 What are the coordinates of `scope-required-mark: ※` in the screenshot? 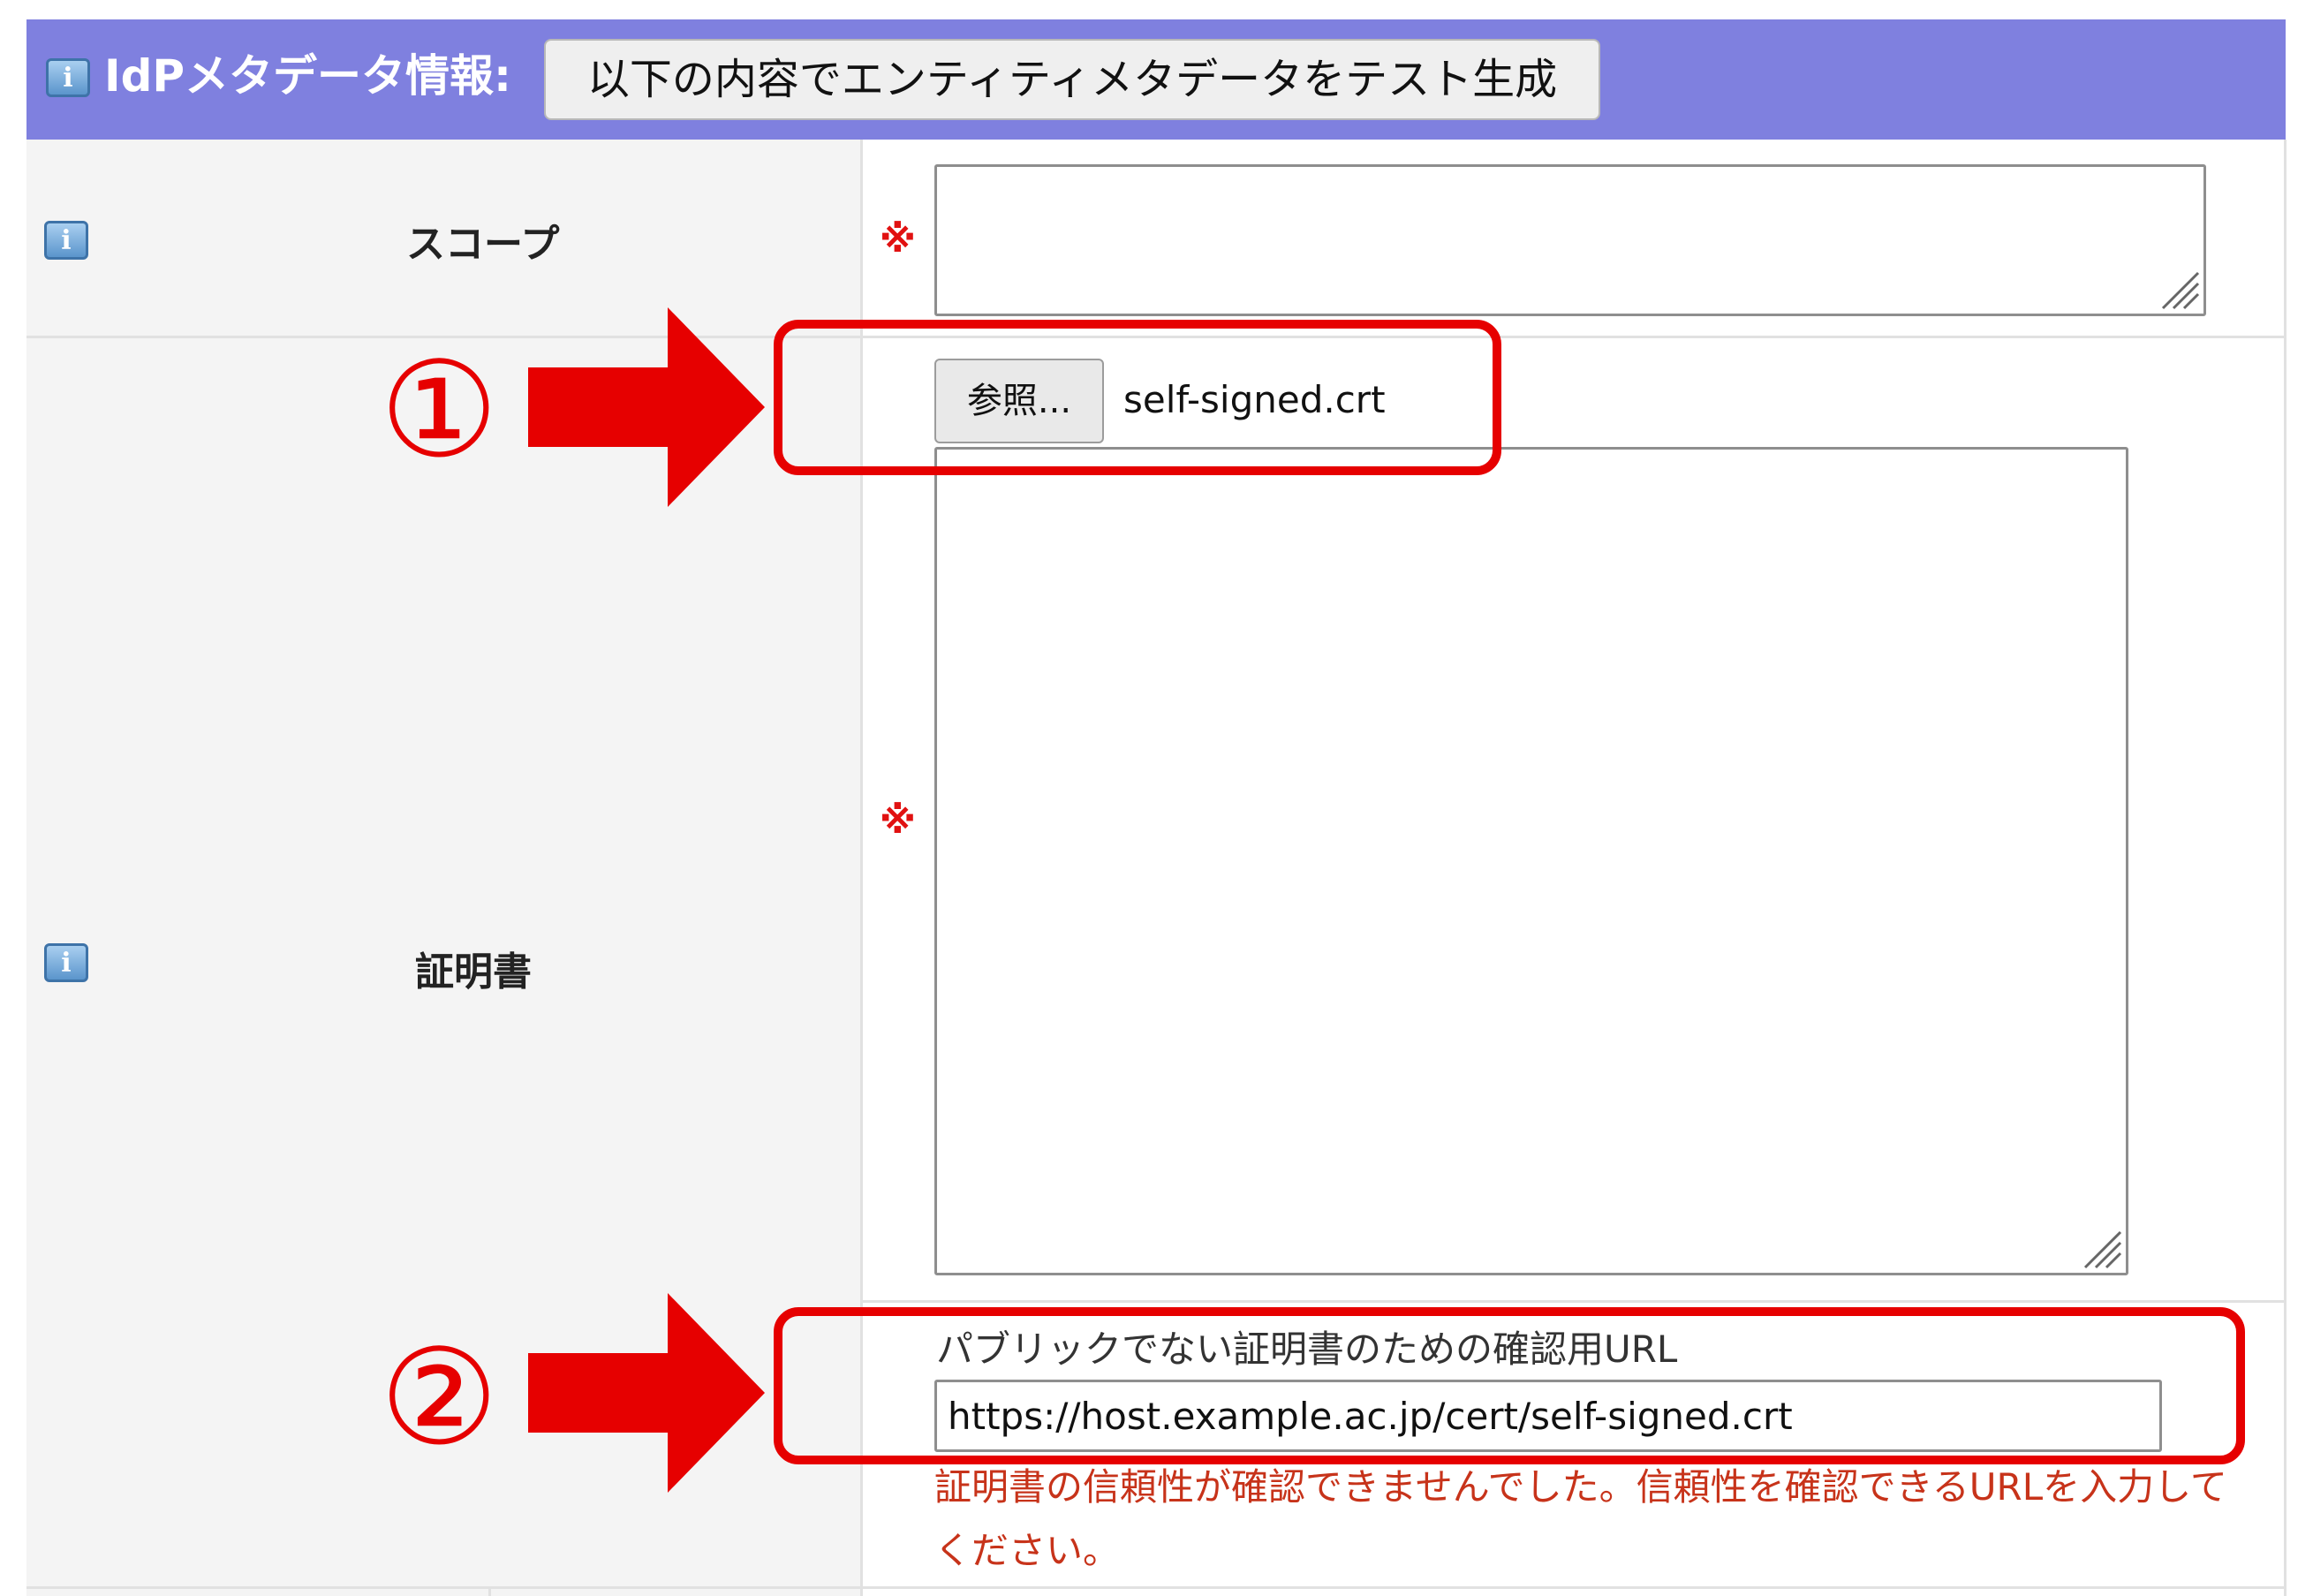 It's located at (898, 239).